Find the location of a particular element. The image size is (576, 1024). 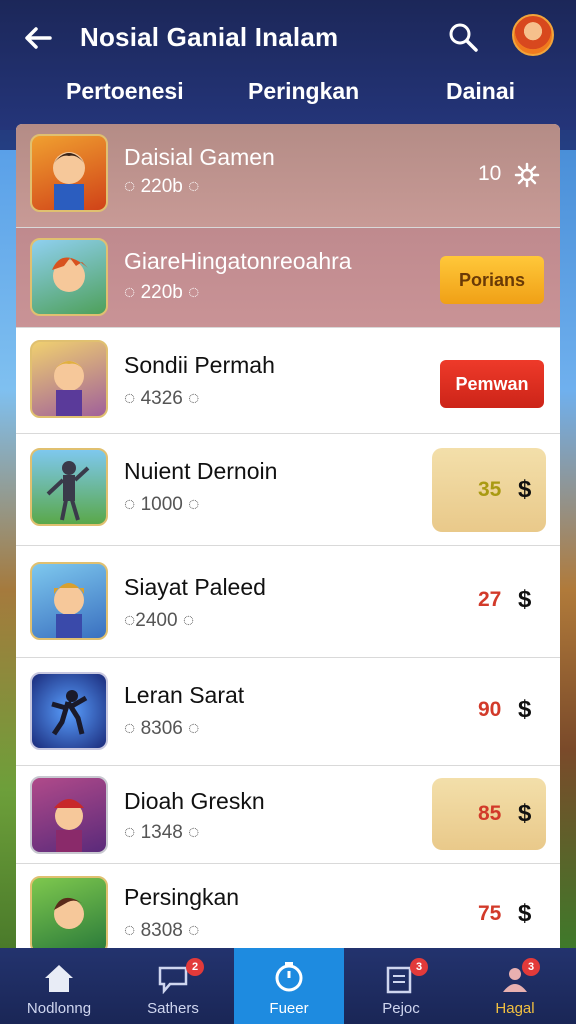

list-item: Sondii Permah ◌ 4326 ◌ Pemwan is located at coordinates (288, 381).